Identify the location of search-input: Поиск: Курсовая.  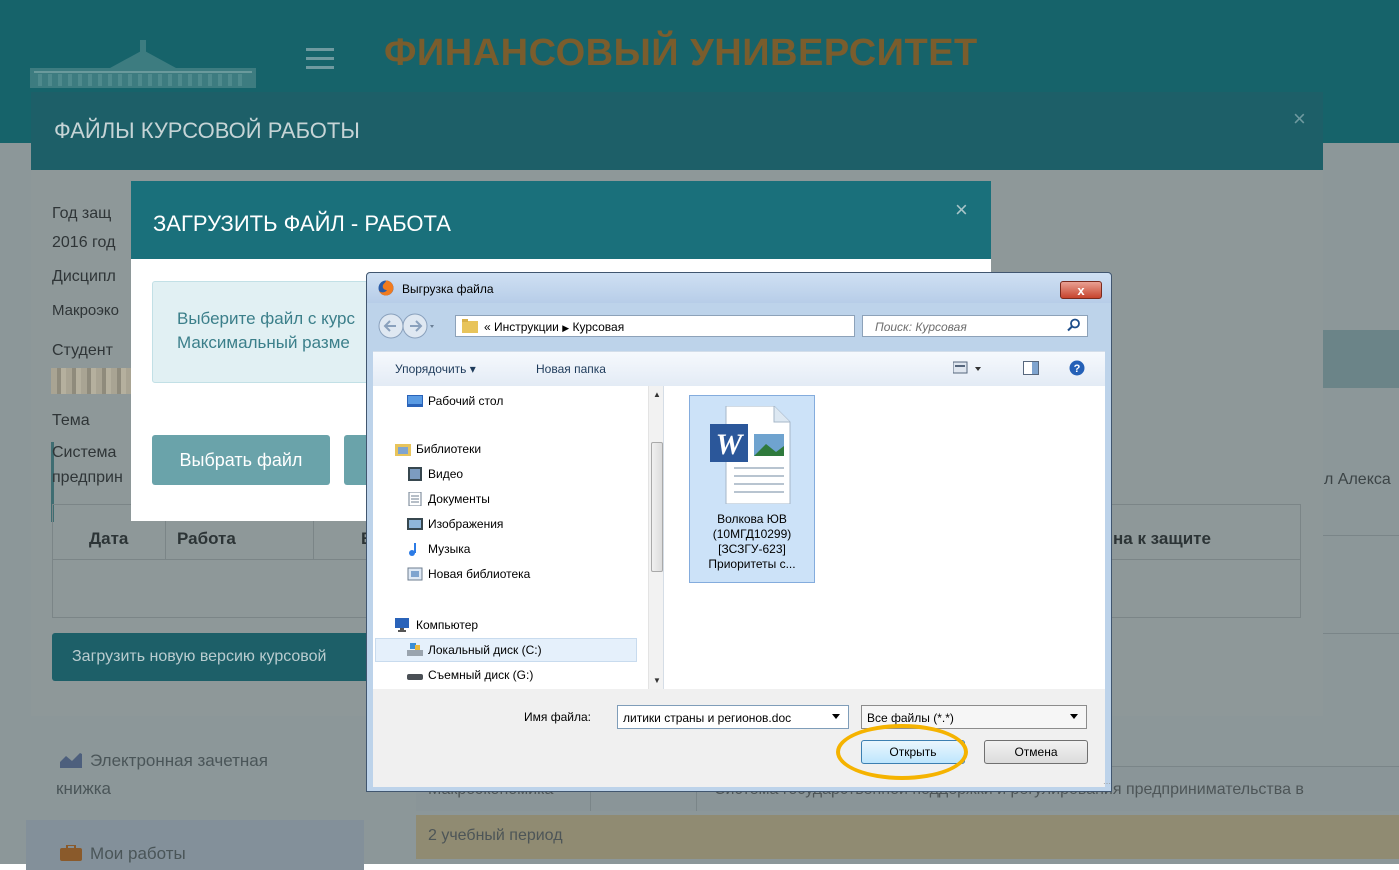
(975, 326).